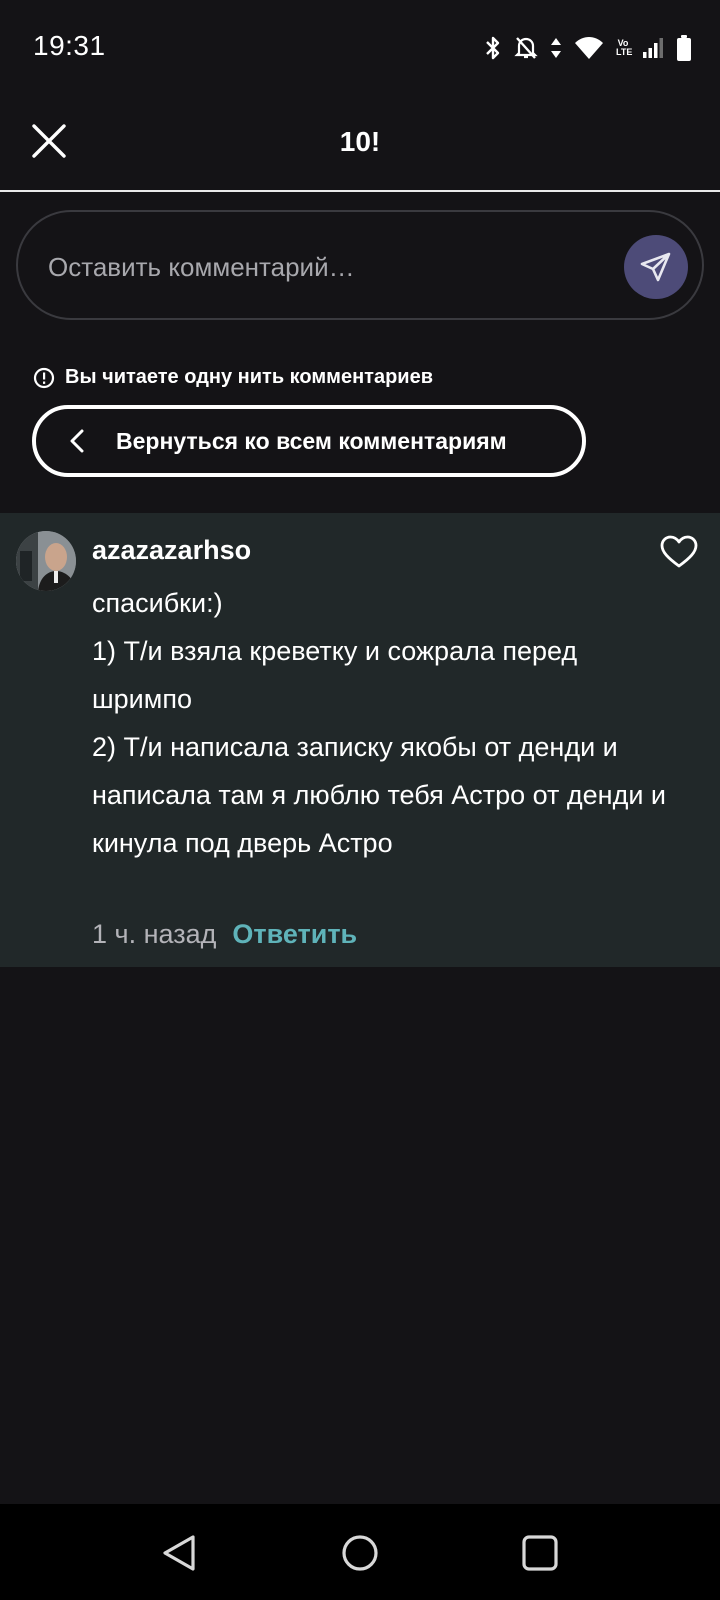 The height and width of the screenshot is (1600, 720). I want to click on heart-icon, so click(679, 551).